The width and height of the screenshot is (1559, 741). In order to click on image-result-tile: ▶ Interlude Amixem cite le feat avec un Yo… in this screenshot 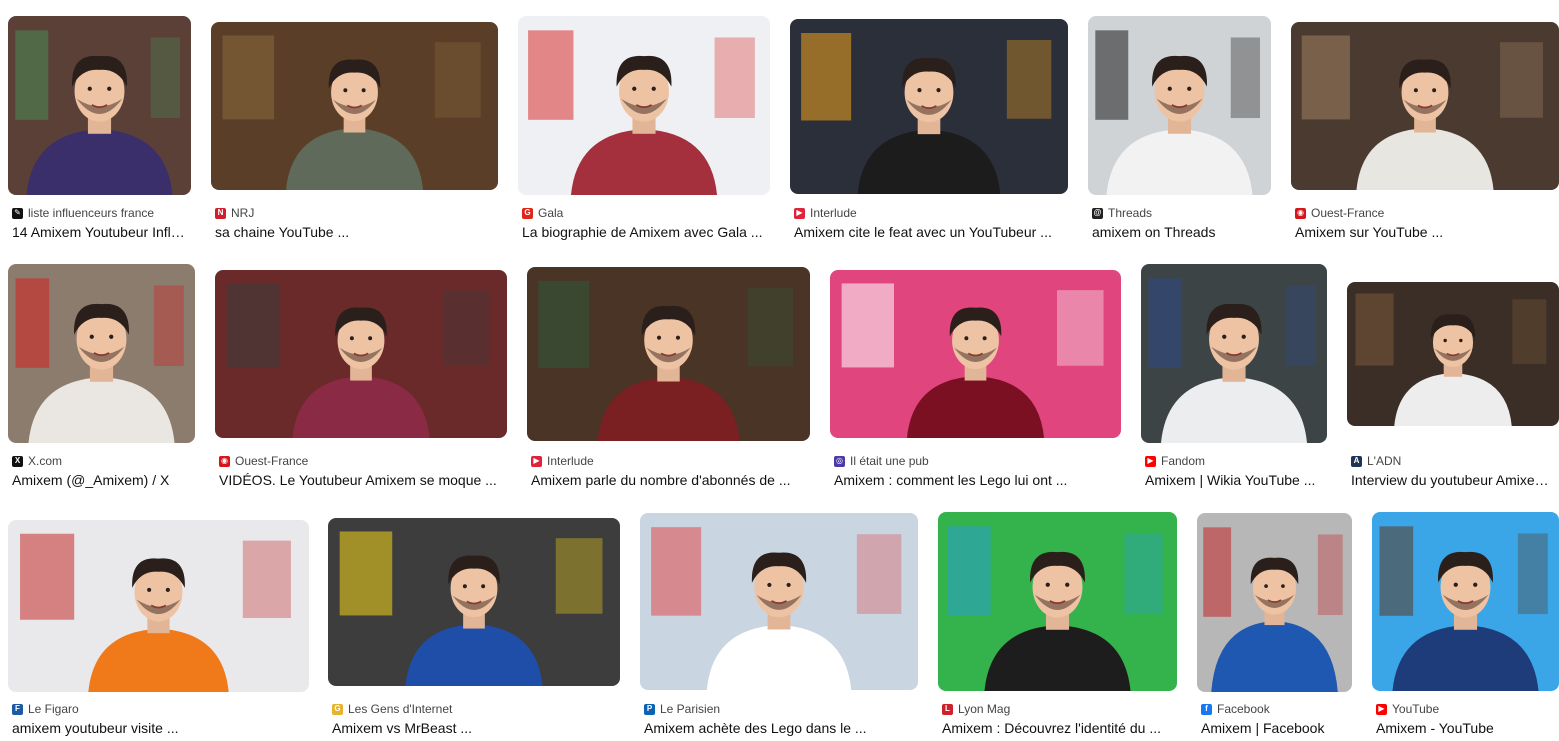, I will do `click(929, 132)`.